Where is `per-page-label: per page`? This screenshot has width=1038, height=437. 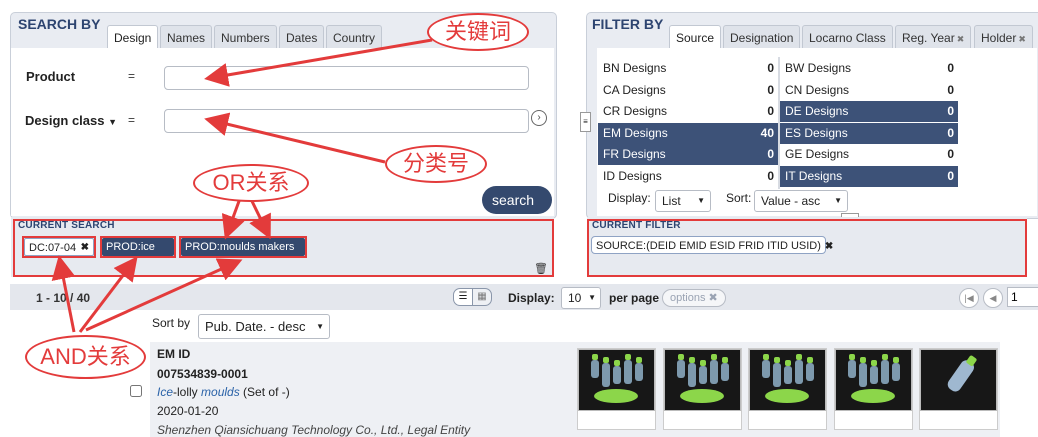 per-page-label: per page is located at coordinates (634, 298).